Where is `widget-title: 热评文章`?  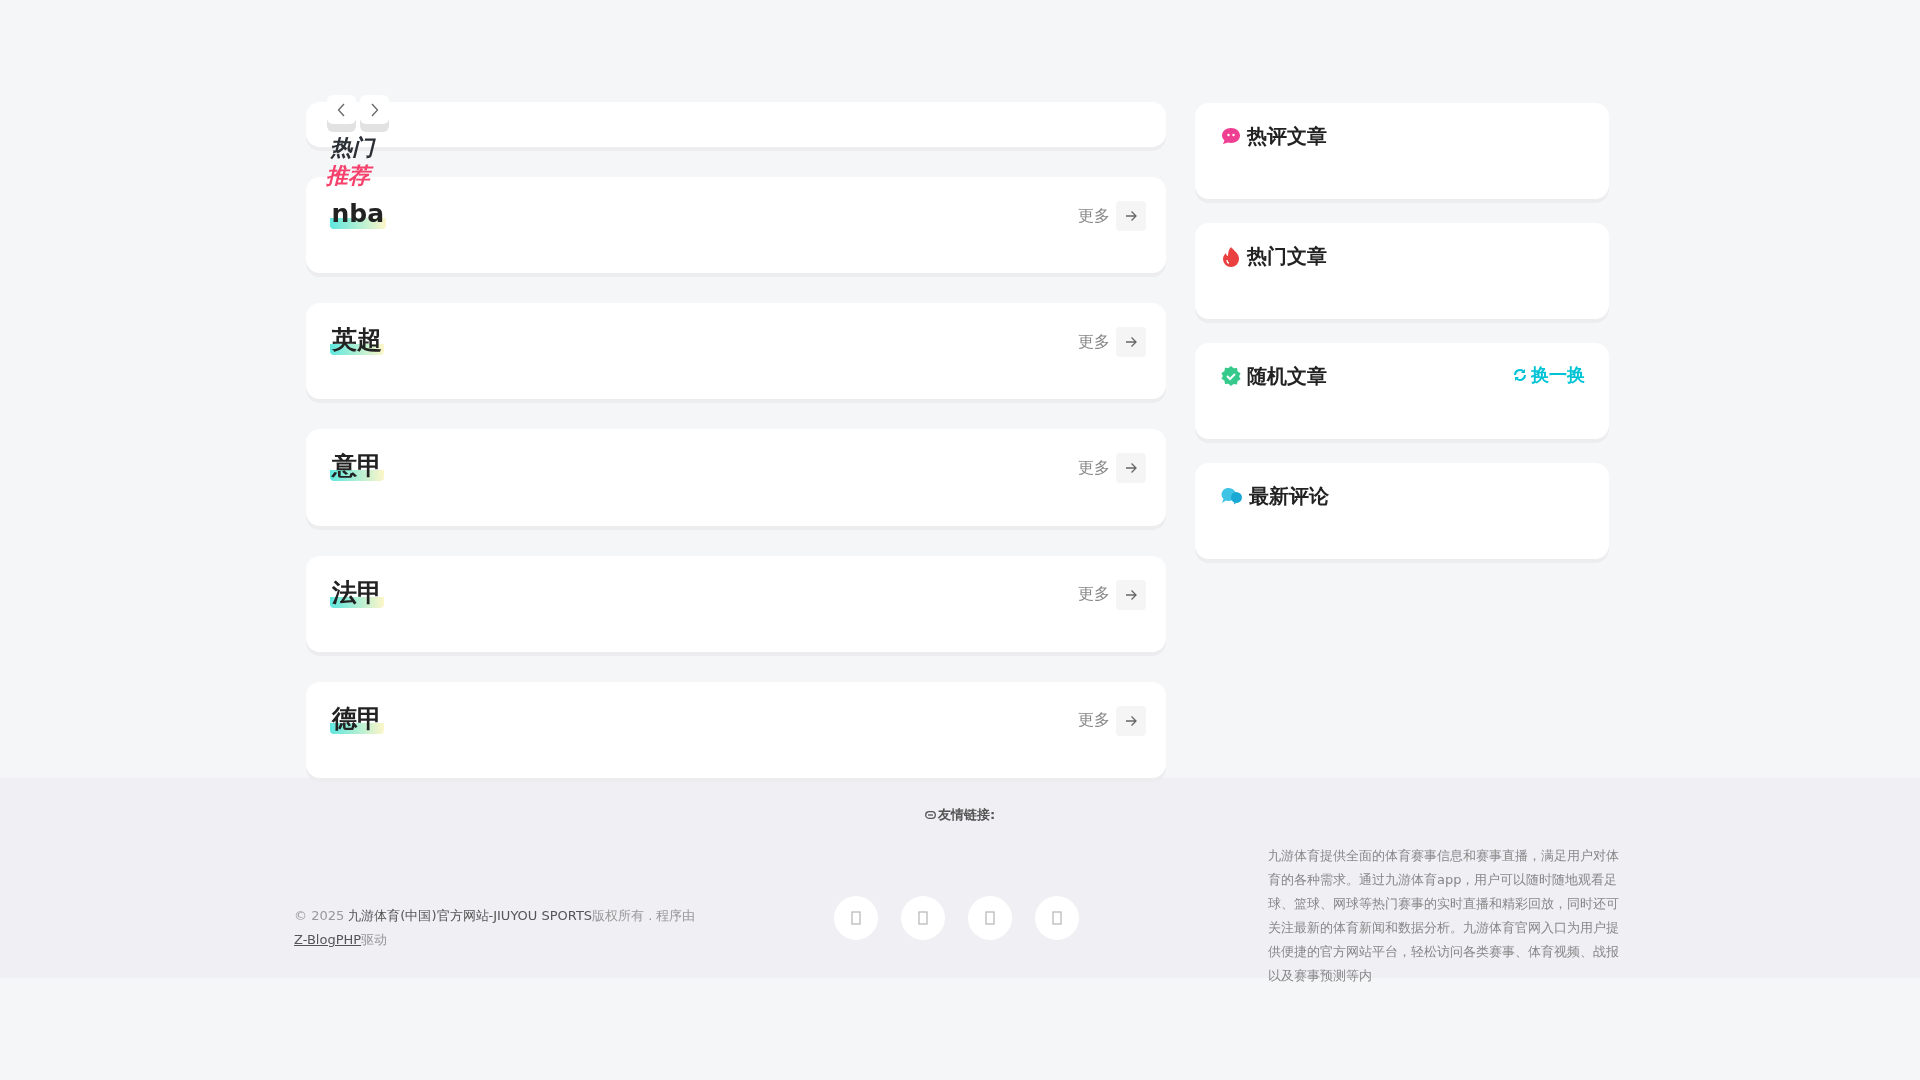 widget-title: 热评文章 is located at coordinates (1286, 136).